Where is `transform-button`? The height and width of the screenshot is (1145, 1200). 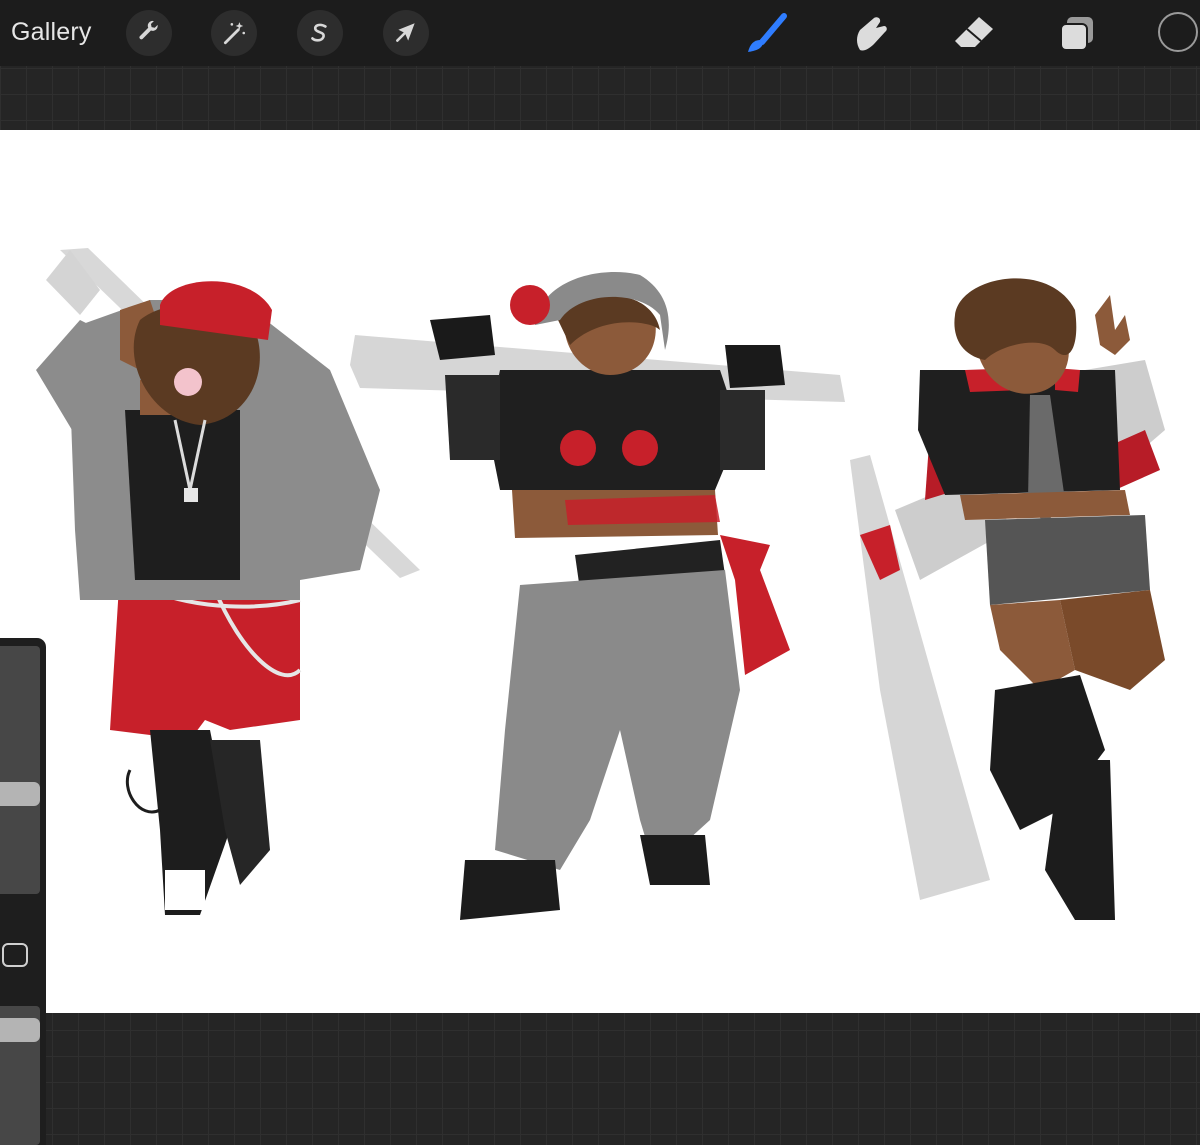
transform-button is located at coordinates (406, 33).